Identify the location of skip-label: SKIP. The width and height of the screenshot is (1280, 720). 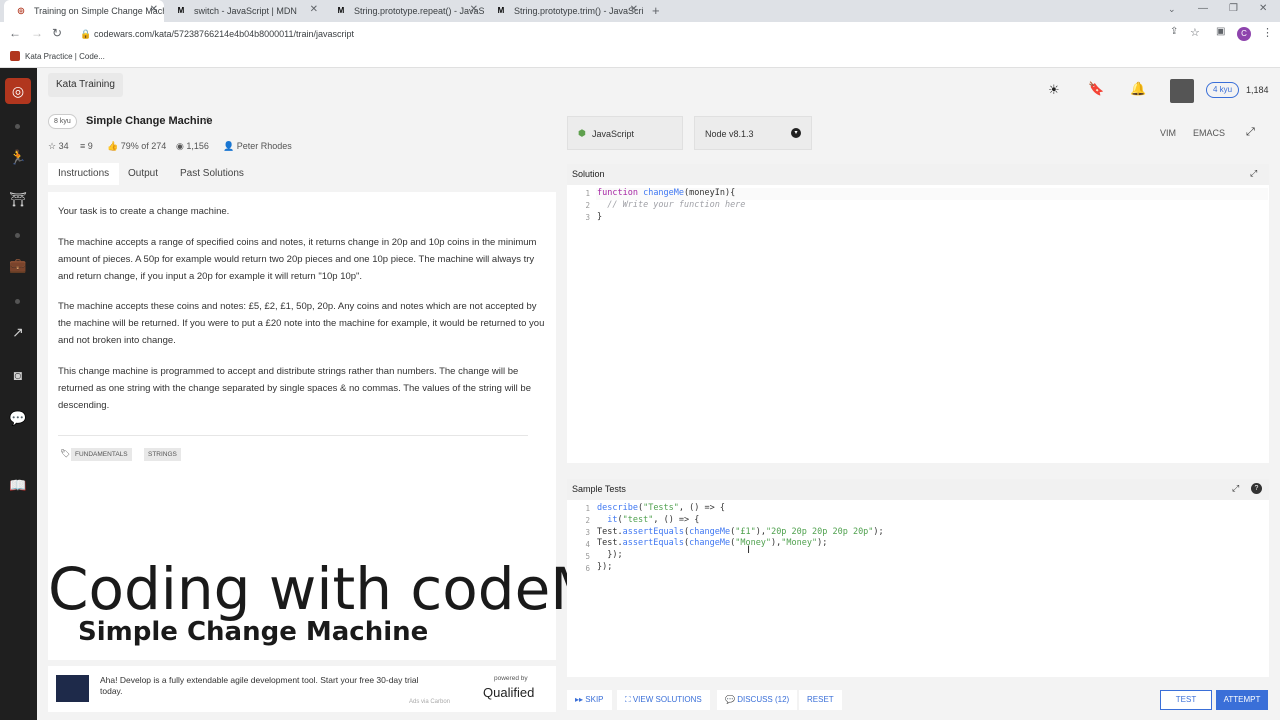
(594, 699).